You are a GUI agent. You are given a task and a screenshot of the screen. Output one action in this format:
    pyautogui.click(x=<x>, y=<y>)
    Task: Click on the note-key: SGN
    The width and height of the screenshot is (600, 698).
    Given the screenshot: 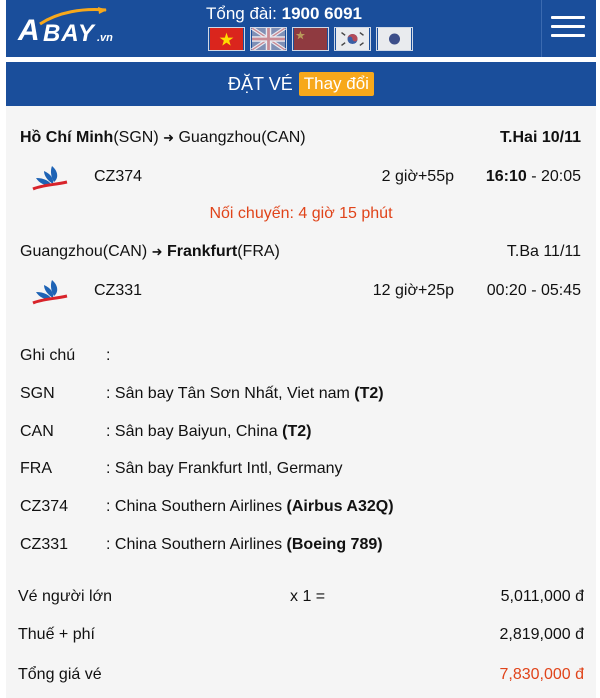 What is the action you would take?
    pyautogui.click(x=37, y=393)
    